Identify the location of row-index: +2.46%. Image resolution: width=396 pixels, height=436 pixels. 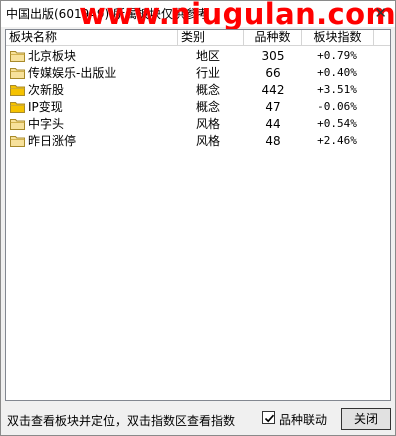
(337, 140).